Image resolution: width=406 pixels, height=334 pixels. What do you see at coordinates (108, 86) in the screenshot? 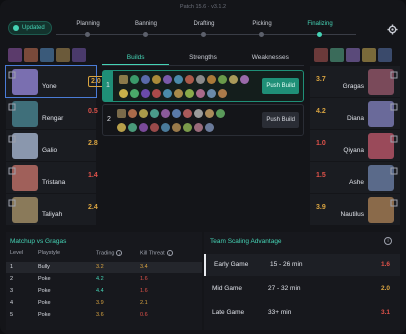
I see `build-number: 1` at bounding box center [108, 86].